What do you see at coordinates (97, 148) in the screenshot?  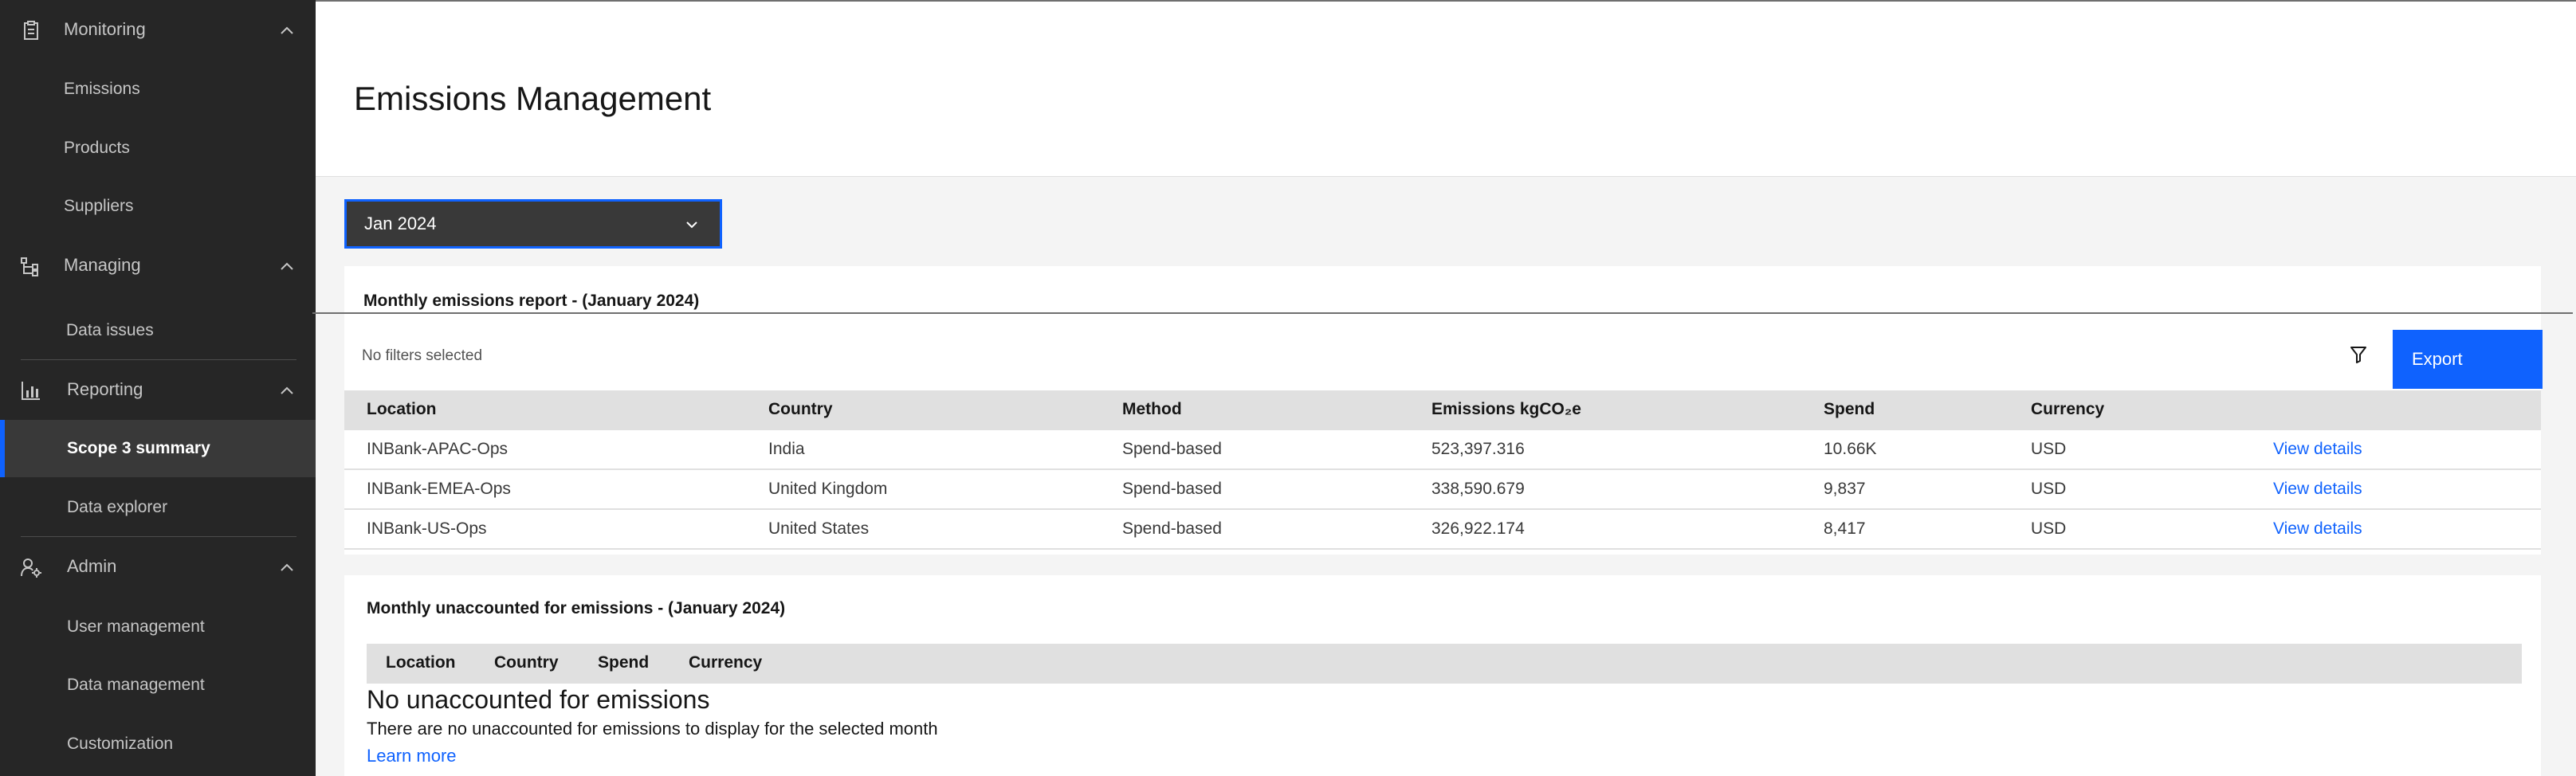 I see `sidebar-item-label: Products` at bounding box center [97, 148].